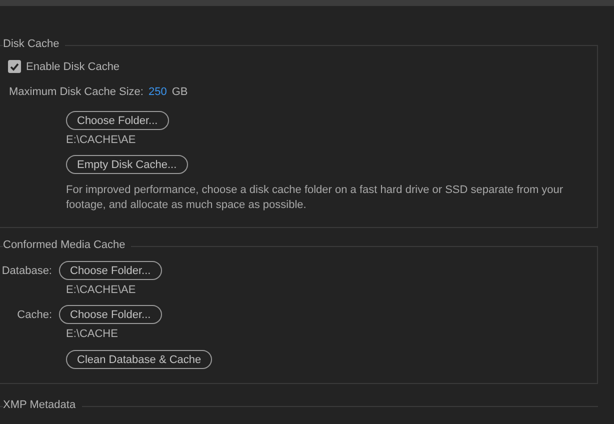  Describe the element at coordinates (42, 405) in the screenshot. I see `section-title: XMP Metadata` at that location.